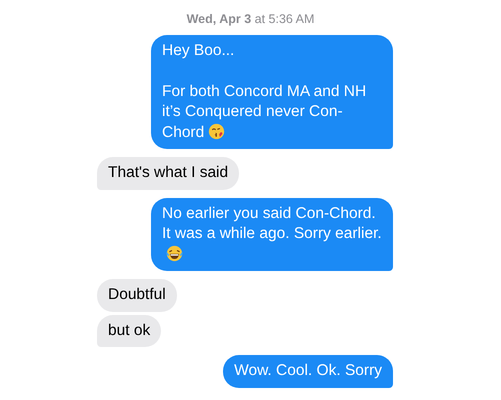  What do you see at coordinates (174, 253) in the screenshot?
I see `laughing-face-icon` at bounding box center [174, 253].